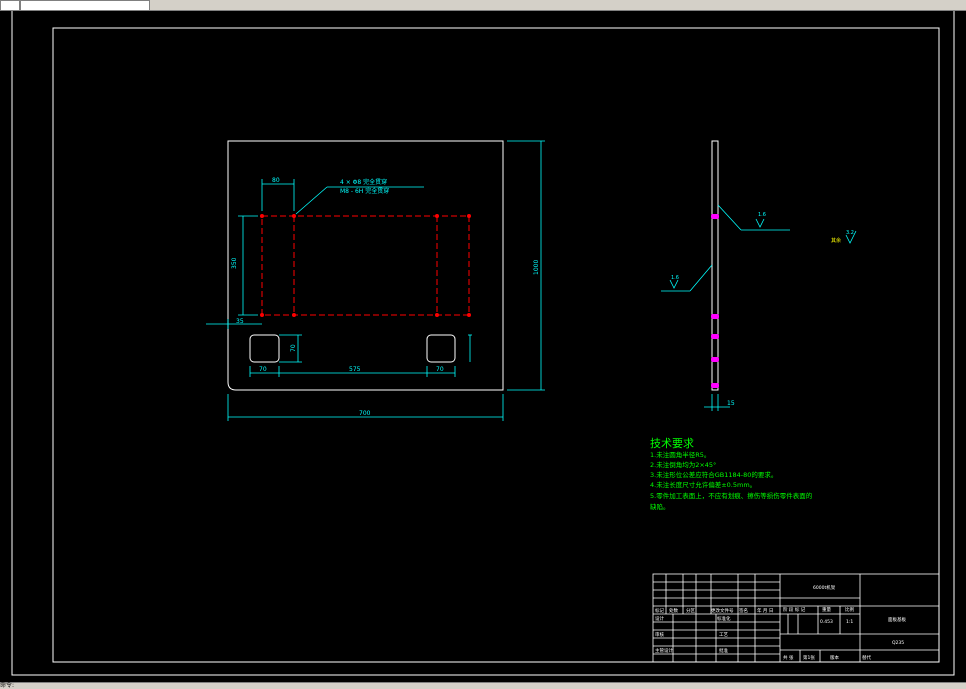  Describe the element at coordinates (898, 643) in the screenshot. I see `tb-material: Q235` at that location.